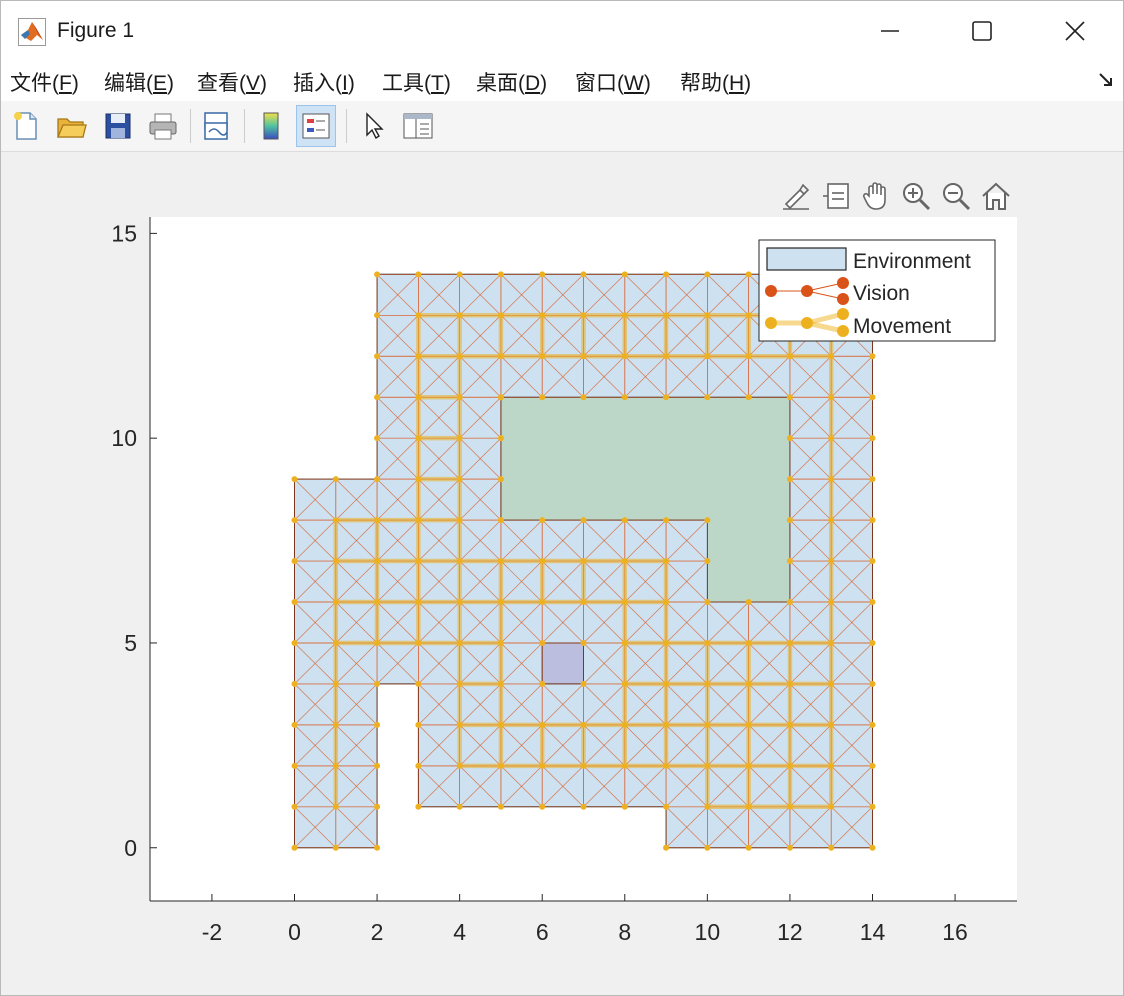  Describe the element at coordinates (912, 261) in the screenshot. I see `legend-environment-label: Environment` at that location.